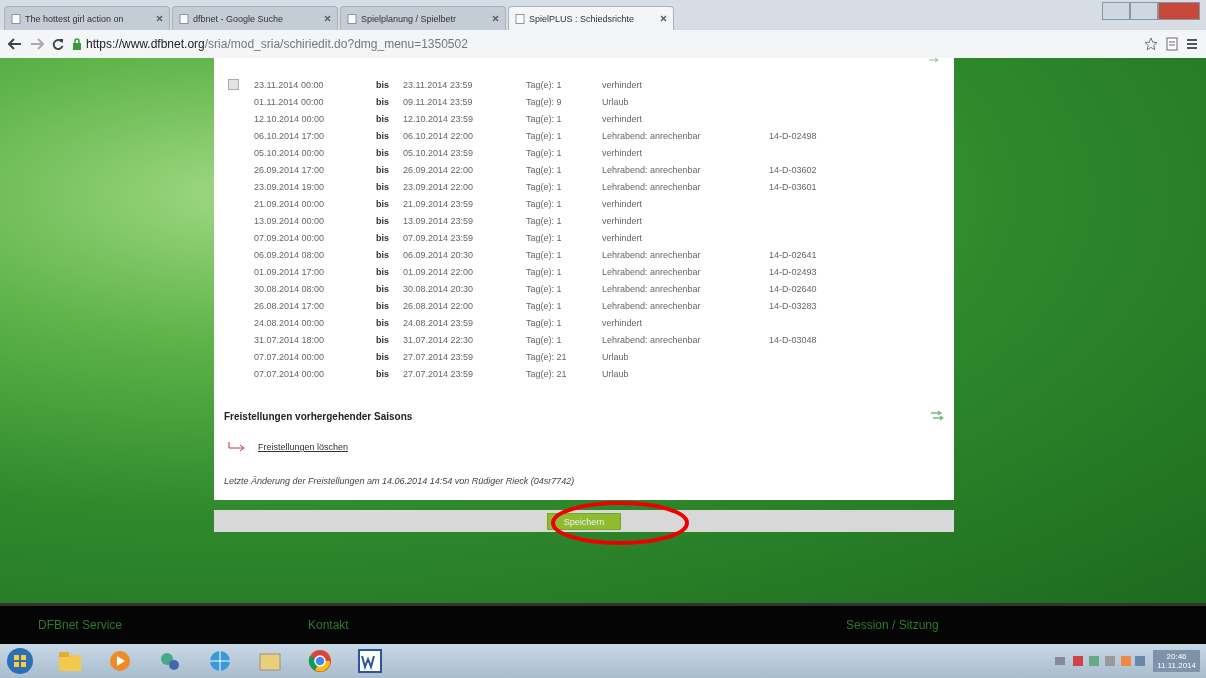  Describe the element at coordinates (290, 288) in the screenshot. I see `start-date: 30.08.2014 08:00` at that location.